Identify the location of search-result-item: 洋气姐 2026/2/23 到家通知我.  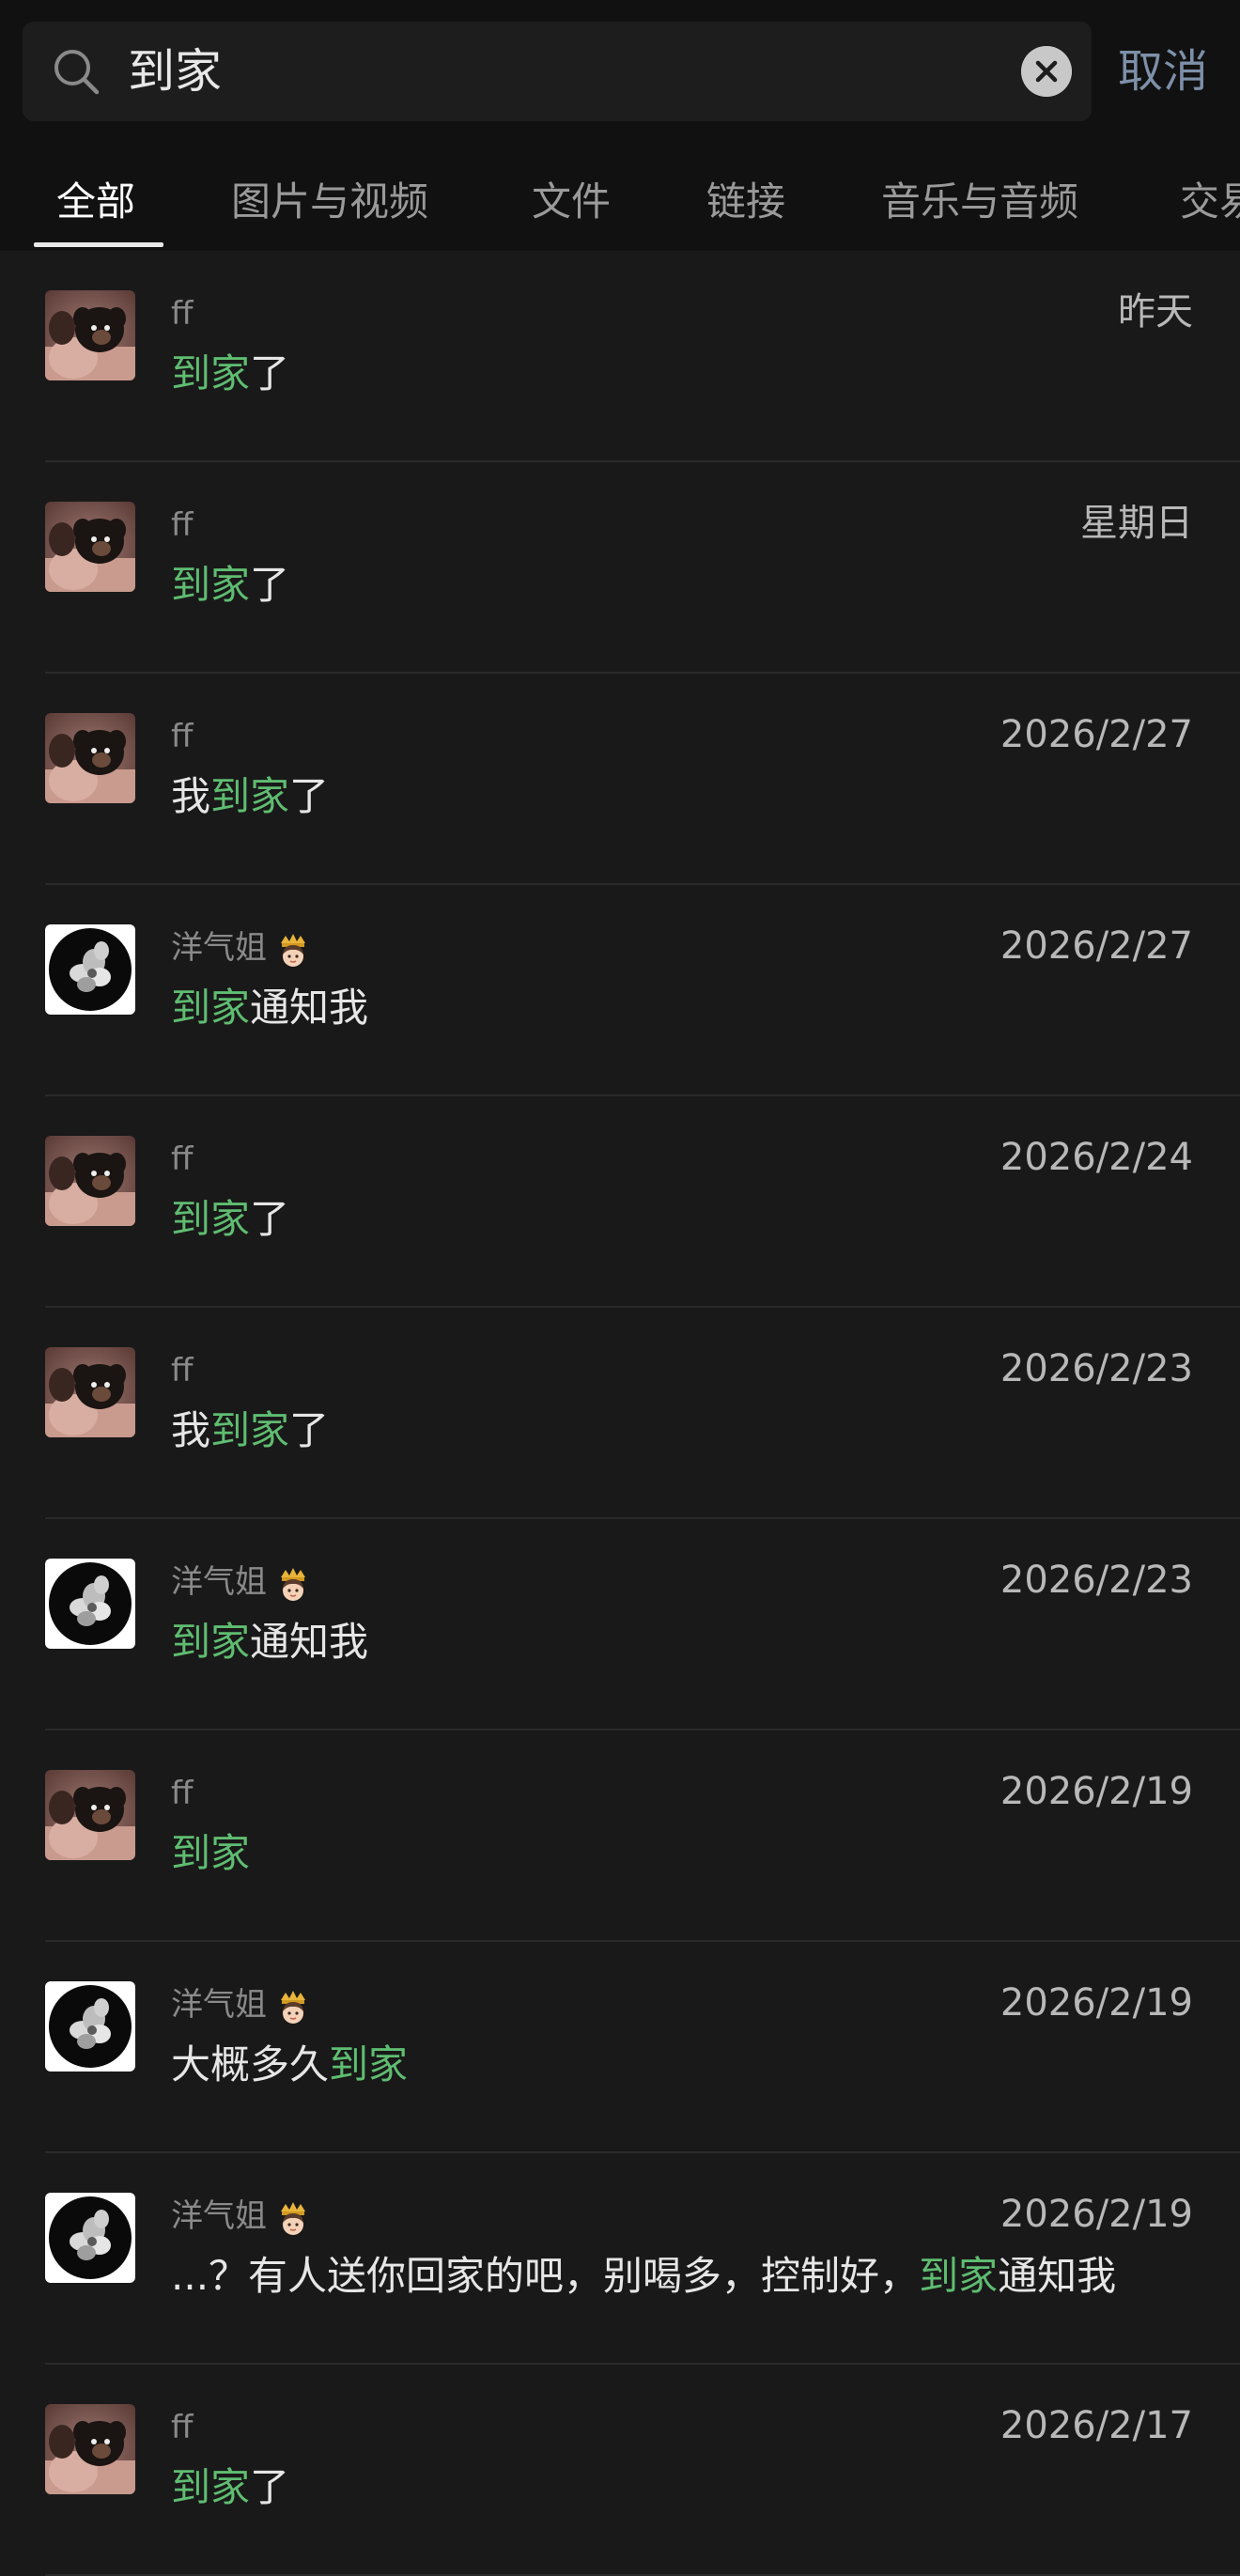
(620, 1624).